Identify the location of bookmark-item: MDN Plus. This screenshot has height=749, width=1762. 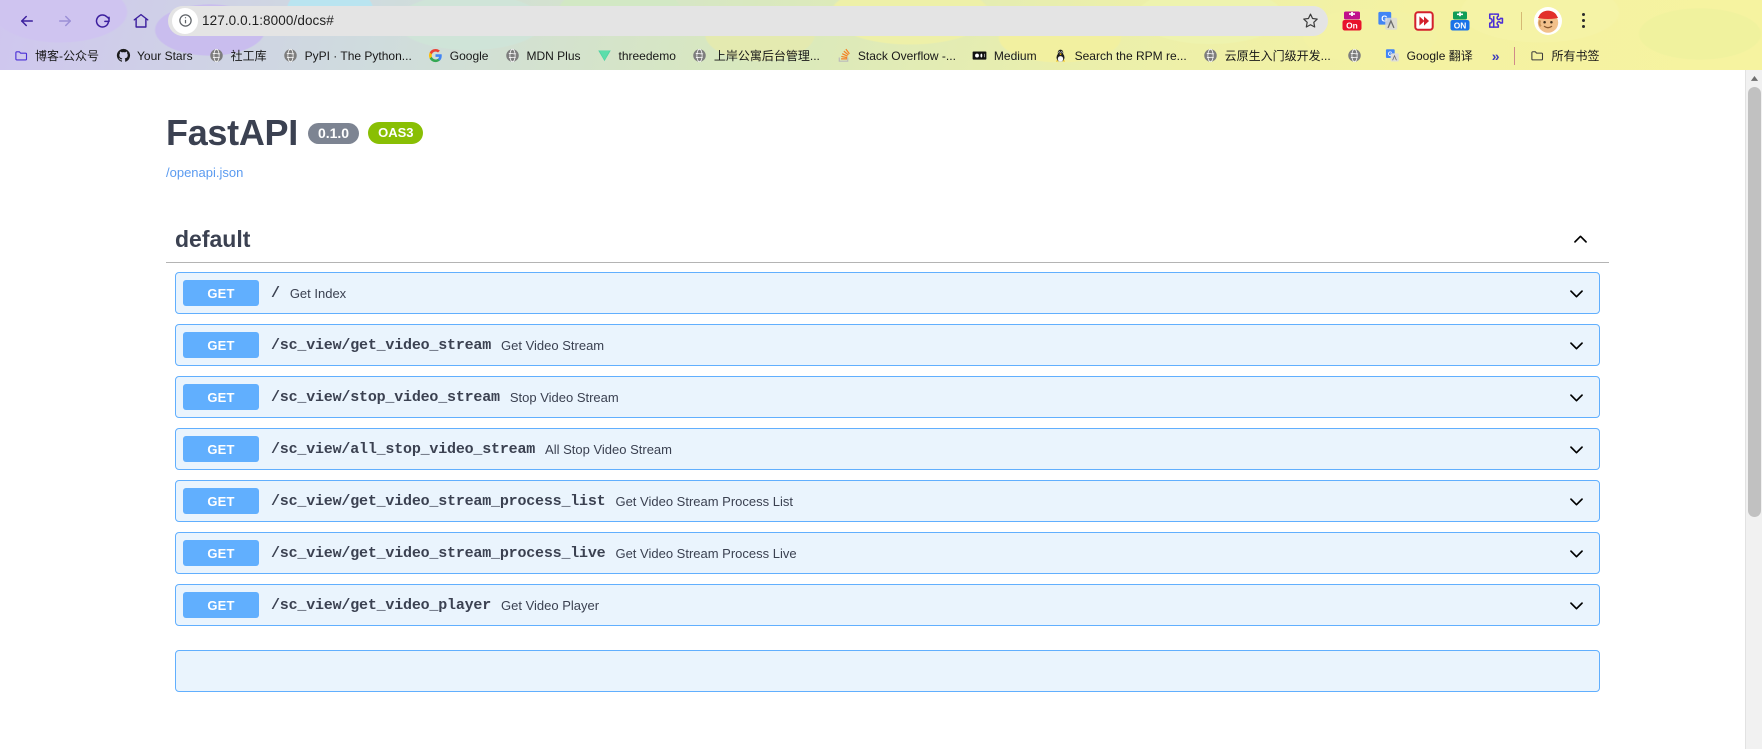
(542, 56).